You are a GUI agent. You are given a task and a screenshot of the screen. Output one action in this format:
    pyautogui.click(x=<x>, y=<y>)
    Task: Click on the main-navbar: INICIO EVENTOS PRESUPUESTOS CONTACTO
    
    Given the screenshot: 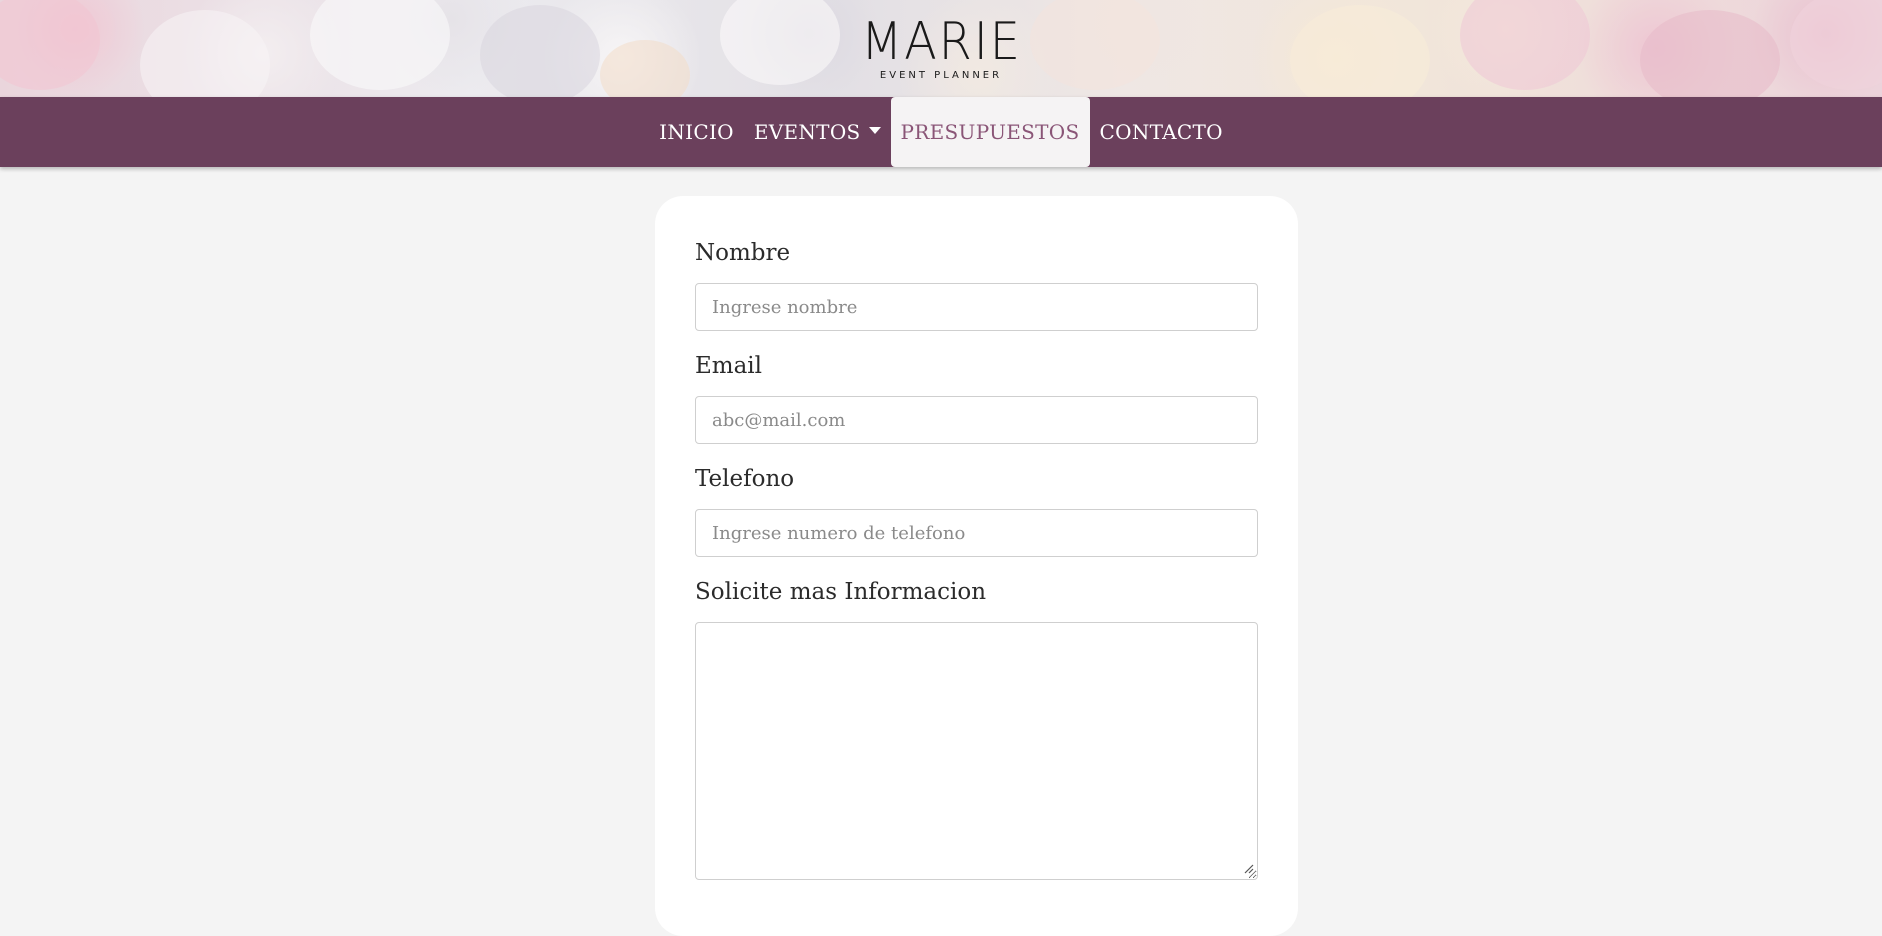 What is the action you would take?
    pyautogui.click(x=941, y=132)
    